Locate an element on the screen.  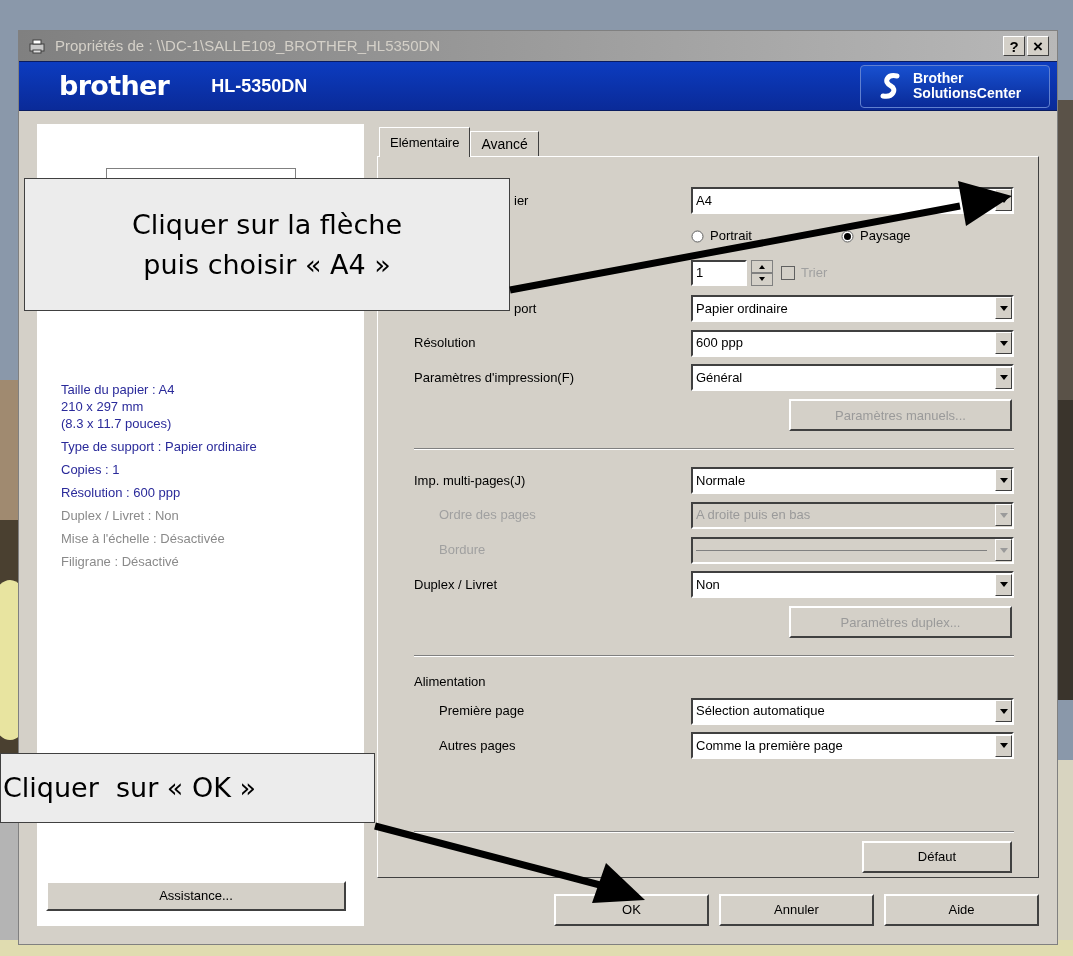
dialog-button: Aide is located at coordinates (961, 910).